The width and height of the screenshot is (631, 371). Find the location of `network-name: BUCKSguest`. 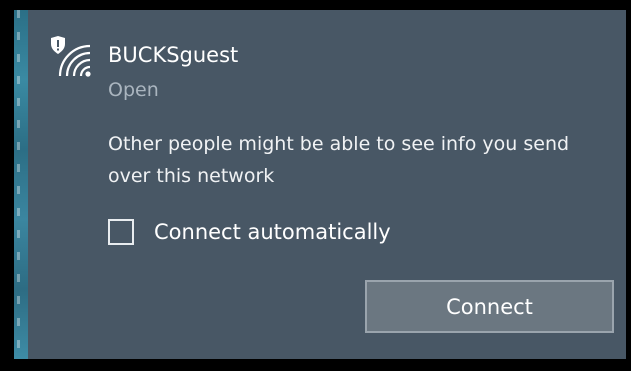

network-name: BUCKSguest is located at coordinates (173, 55).